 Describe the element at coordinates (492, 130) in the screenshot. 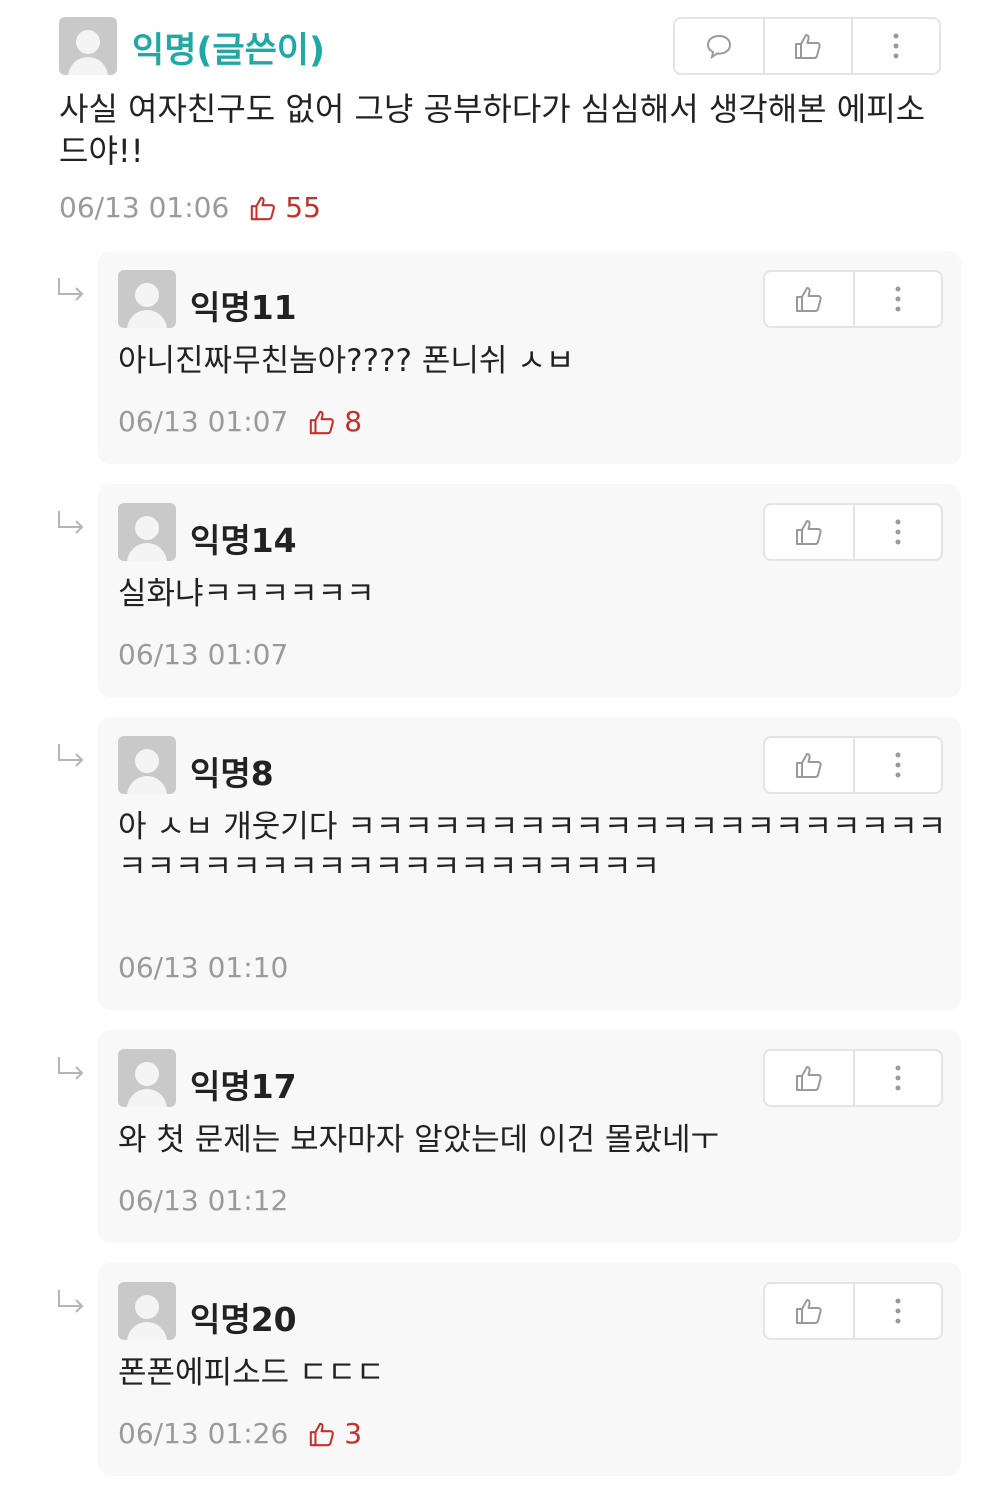

I see `comment-text: 사실 여자친구도 없어 그냥 공부하다가 심심해서 생각해본 에피소드야!!` at that location.